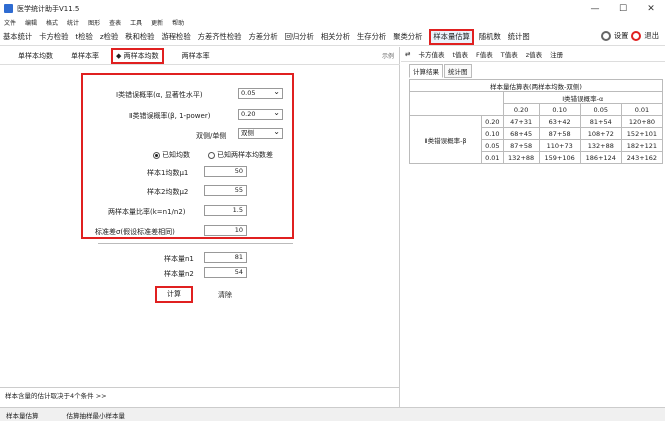 The height and width of the screenshot is (421, 665). I want to click on beta-cell: 0.10, so click(492, 133).